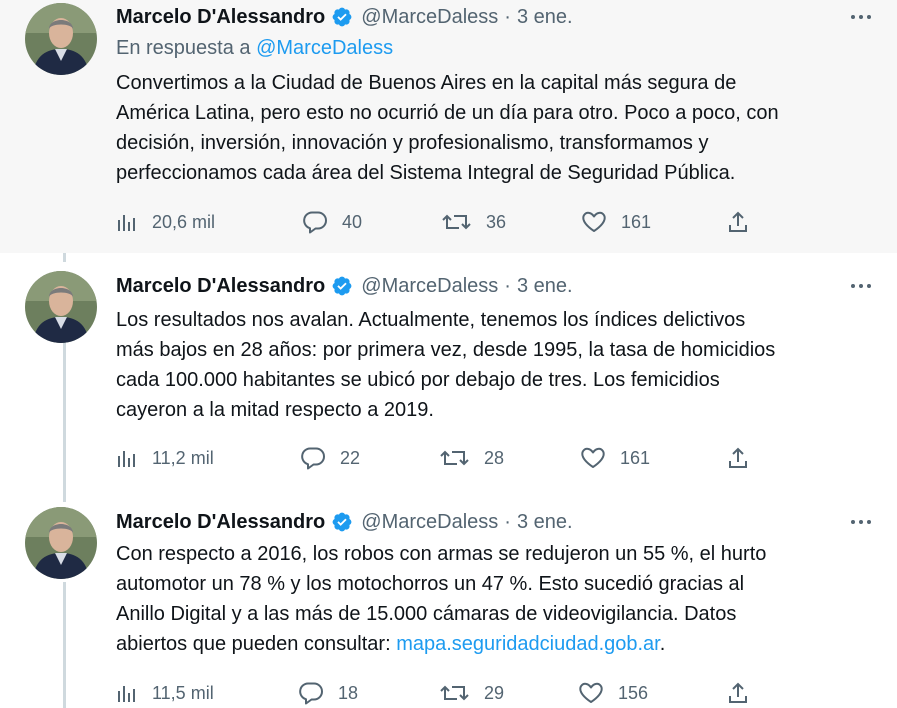  I want to click on retweet-button: 36, so click(474, 222).